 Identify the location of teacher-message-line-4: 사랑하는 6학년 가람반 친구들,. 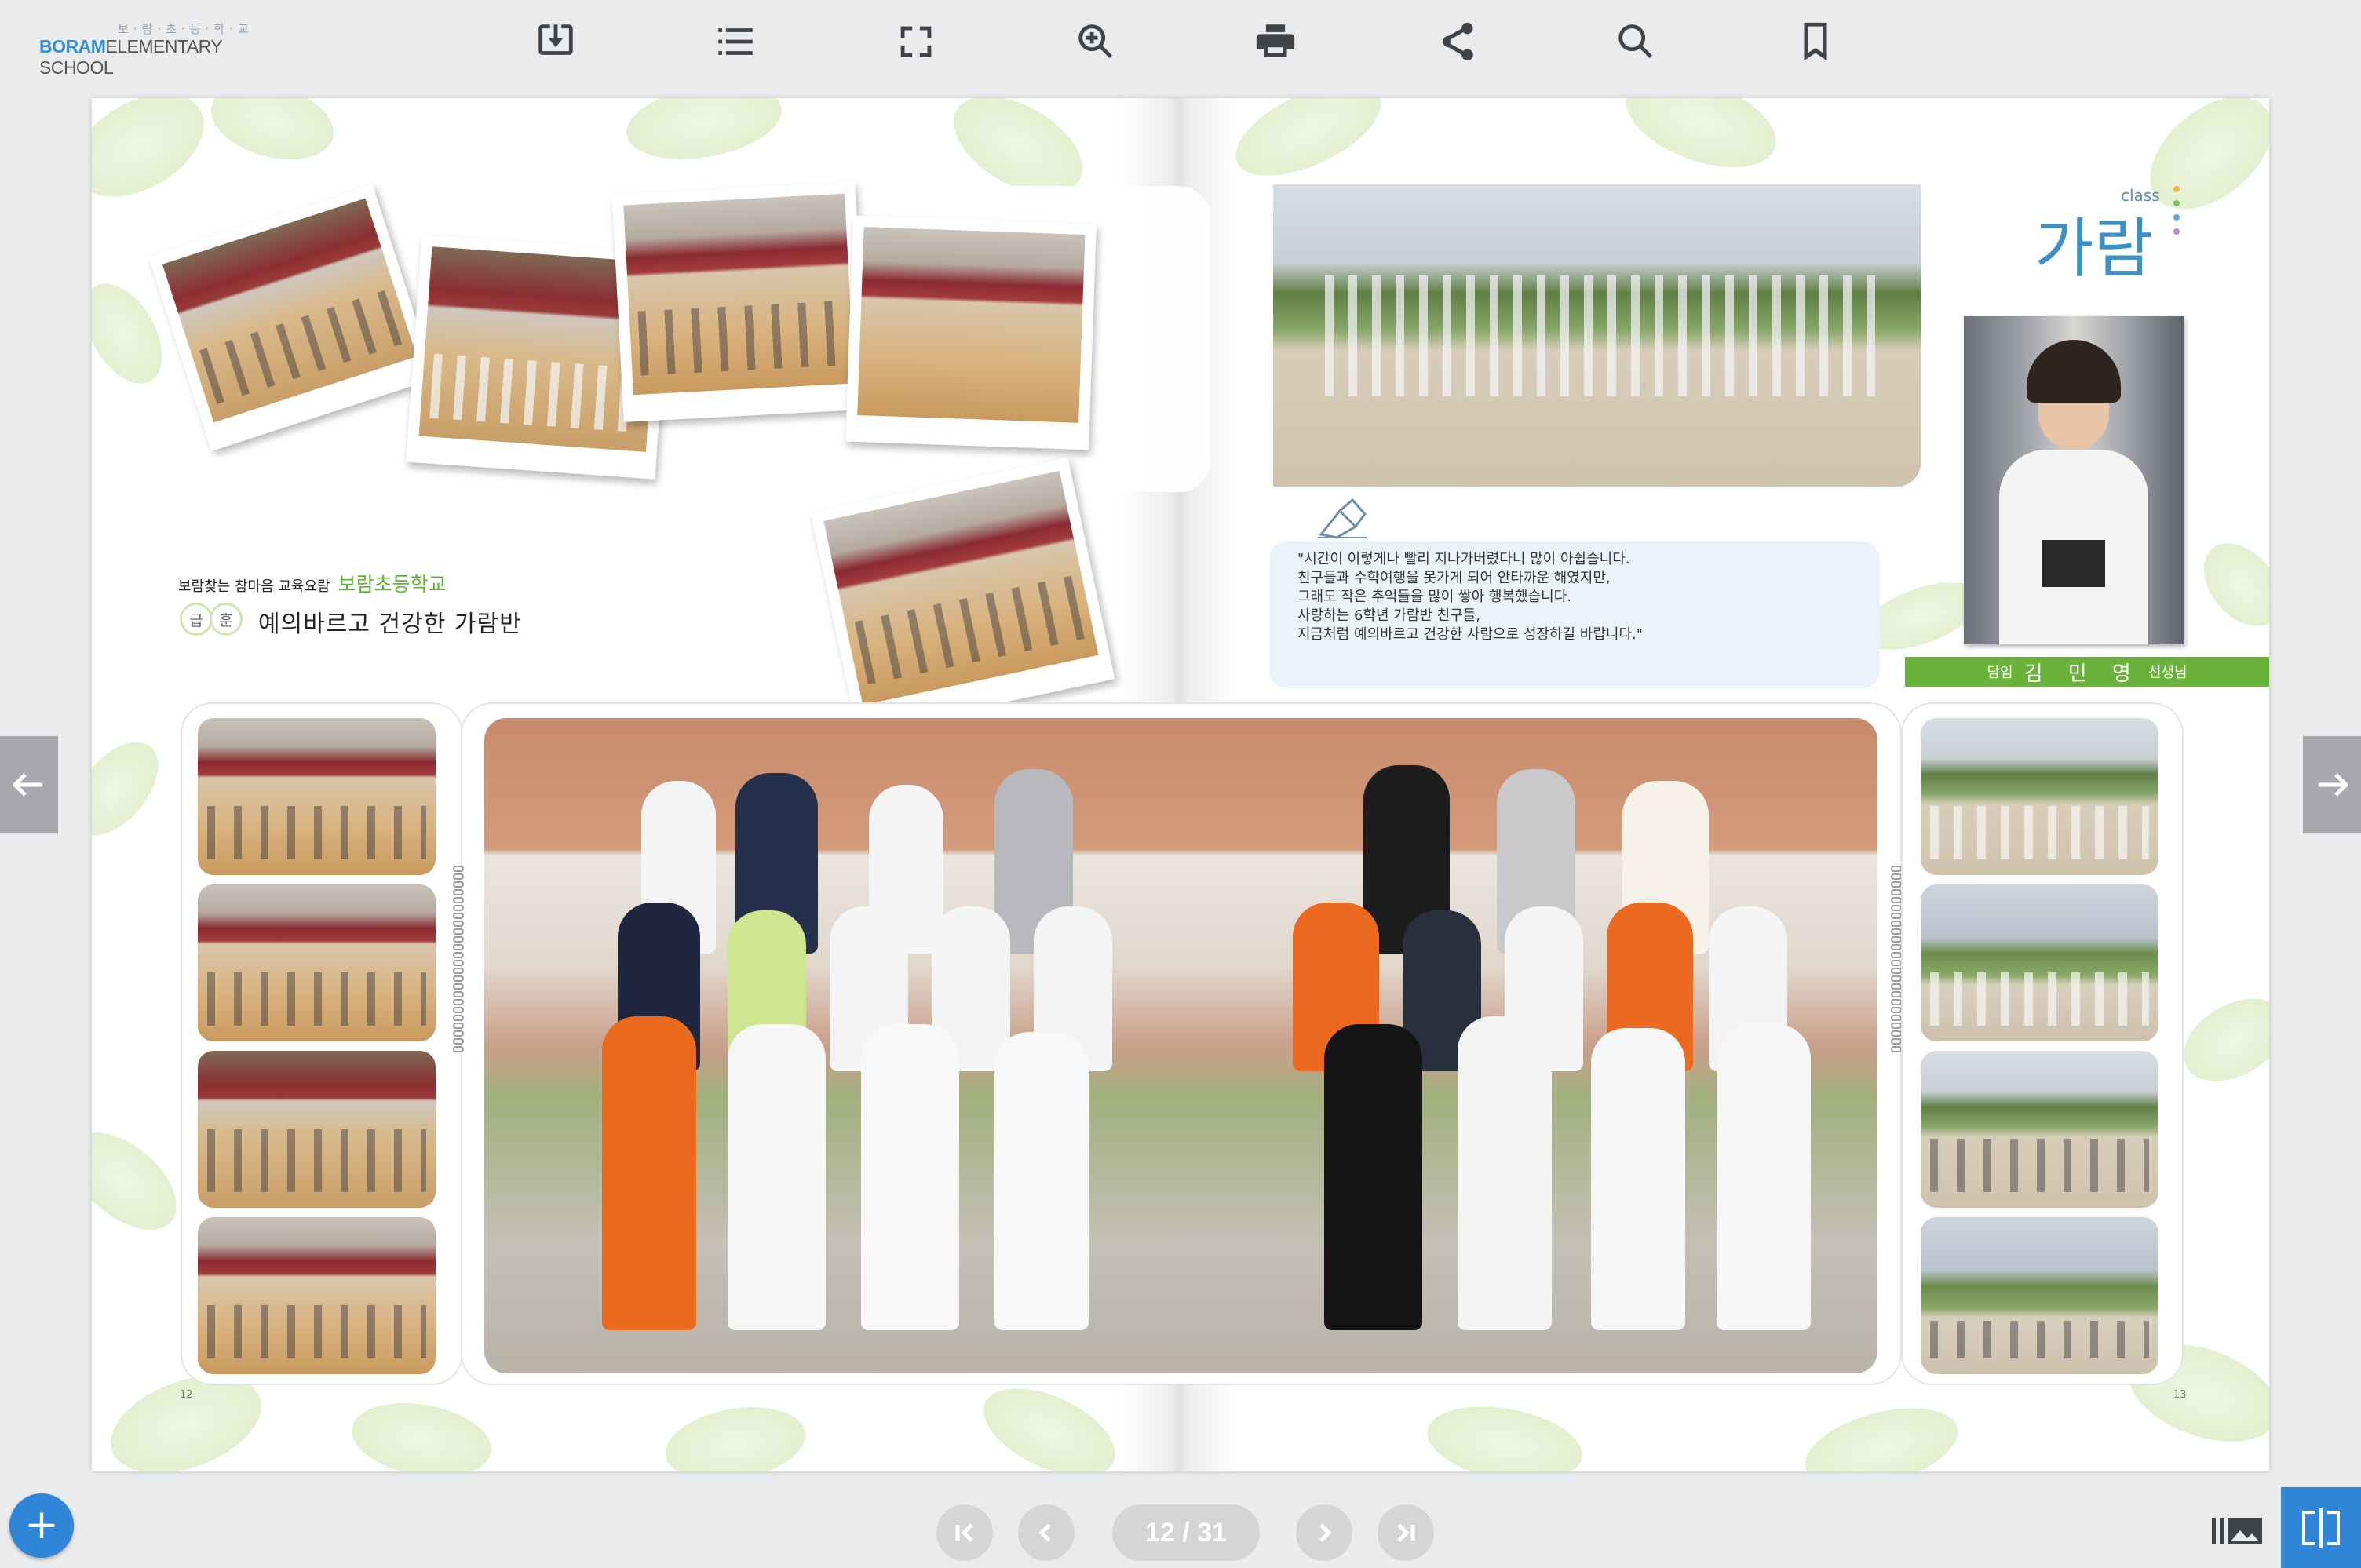
(1389, 615).